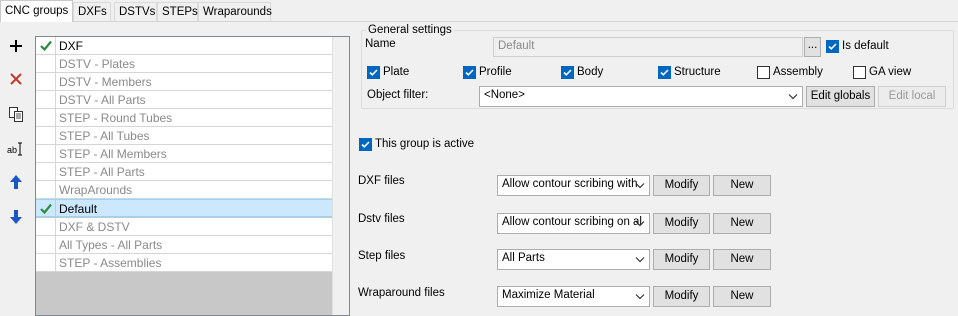  Describe the element at coordinates (235, 11) in the screenshot. I see `tab-wraparounds: Wraparounds` at that location.